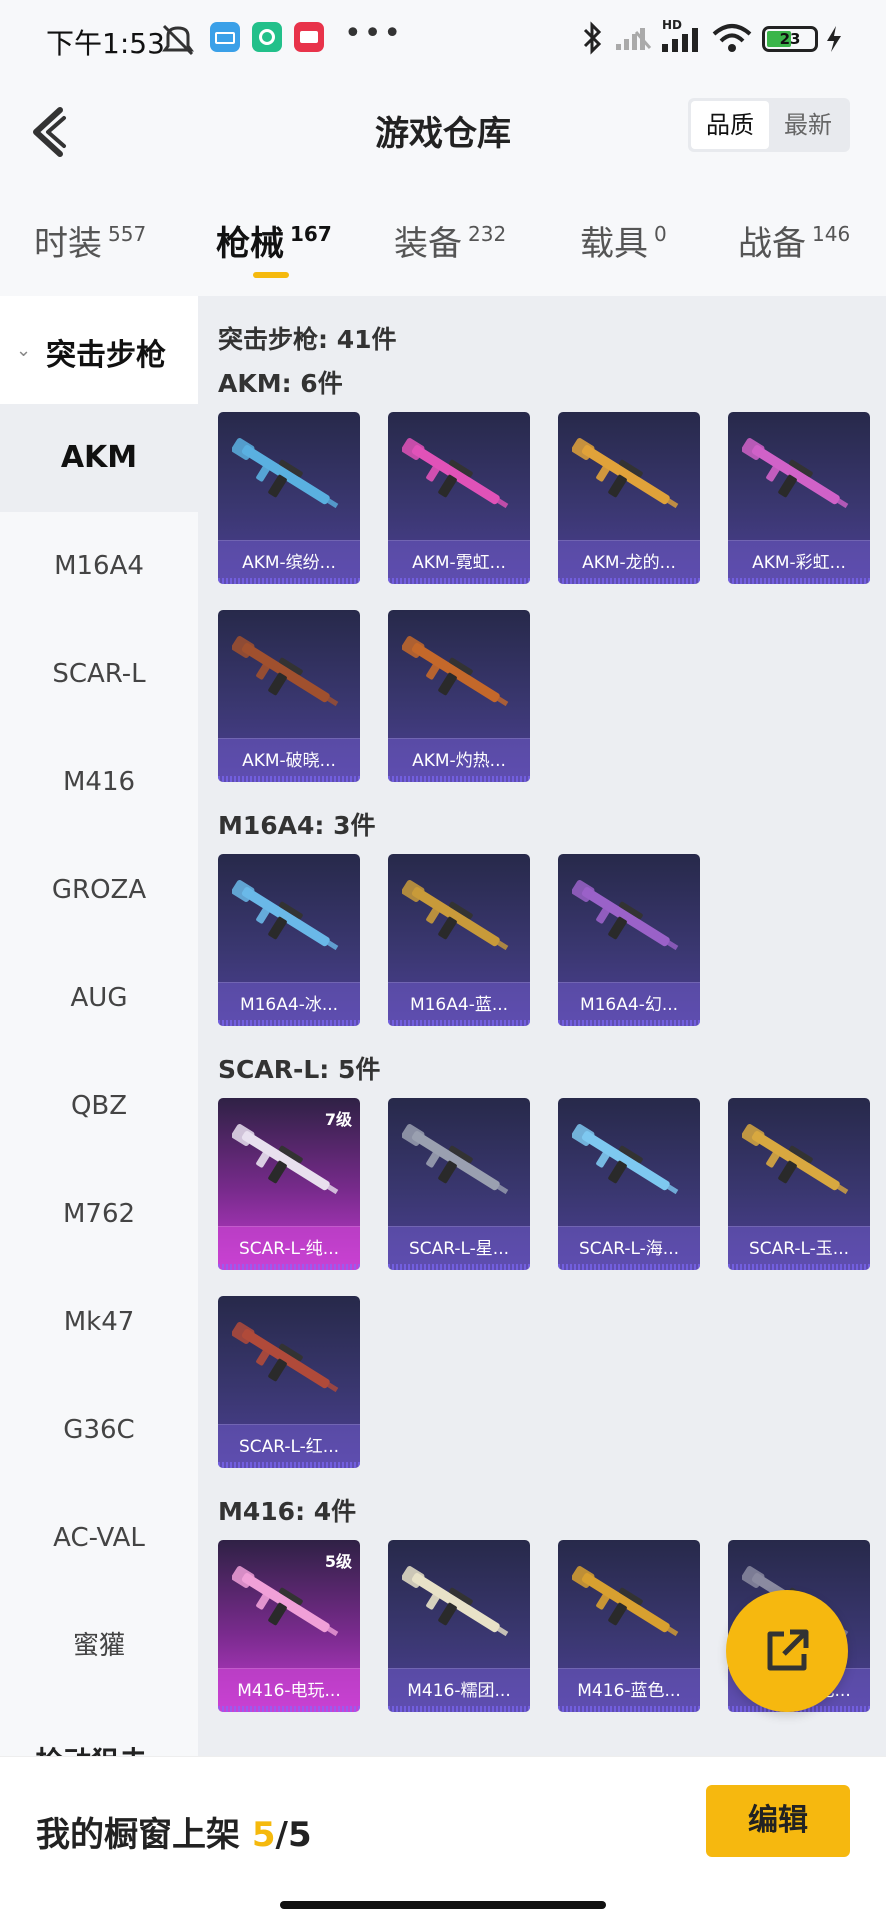 This screenshot has height=1920, width=886. I want to click on level-badge: 7级, so click(338, 1119).